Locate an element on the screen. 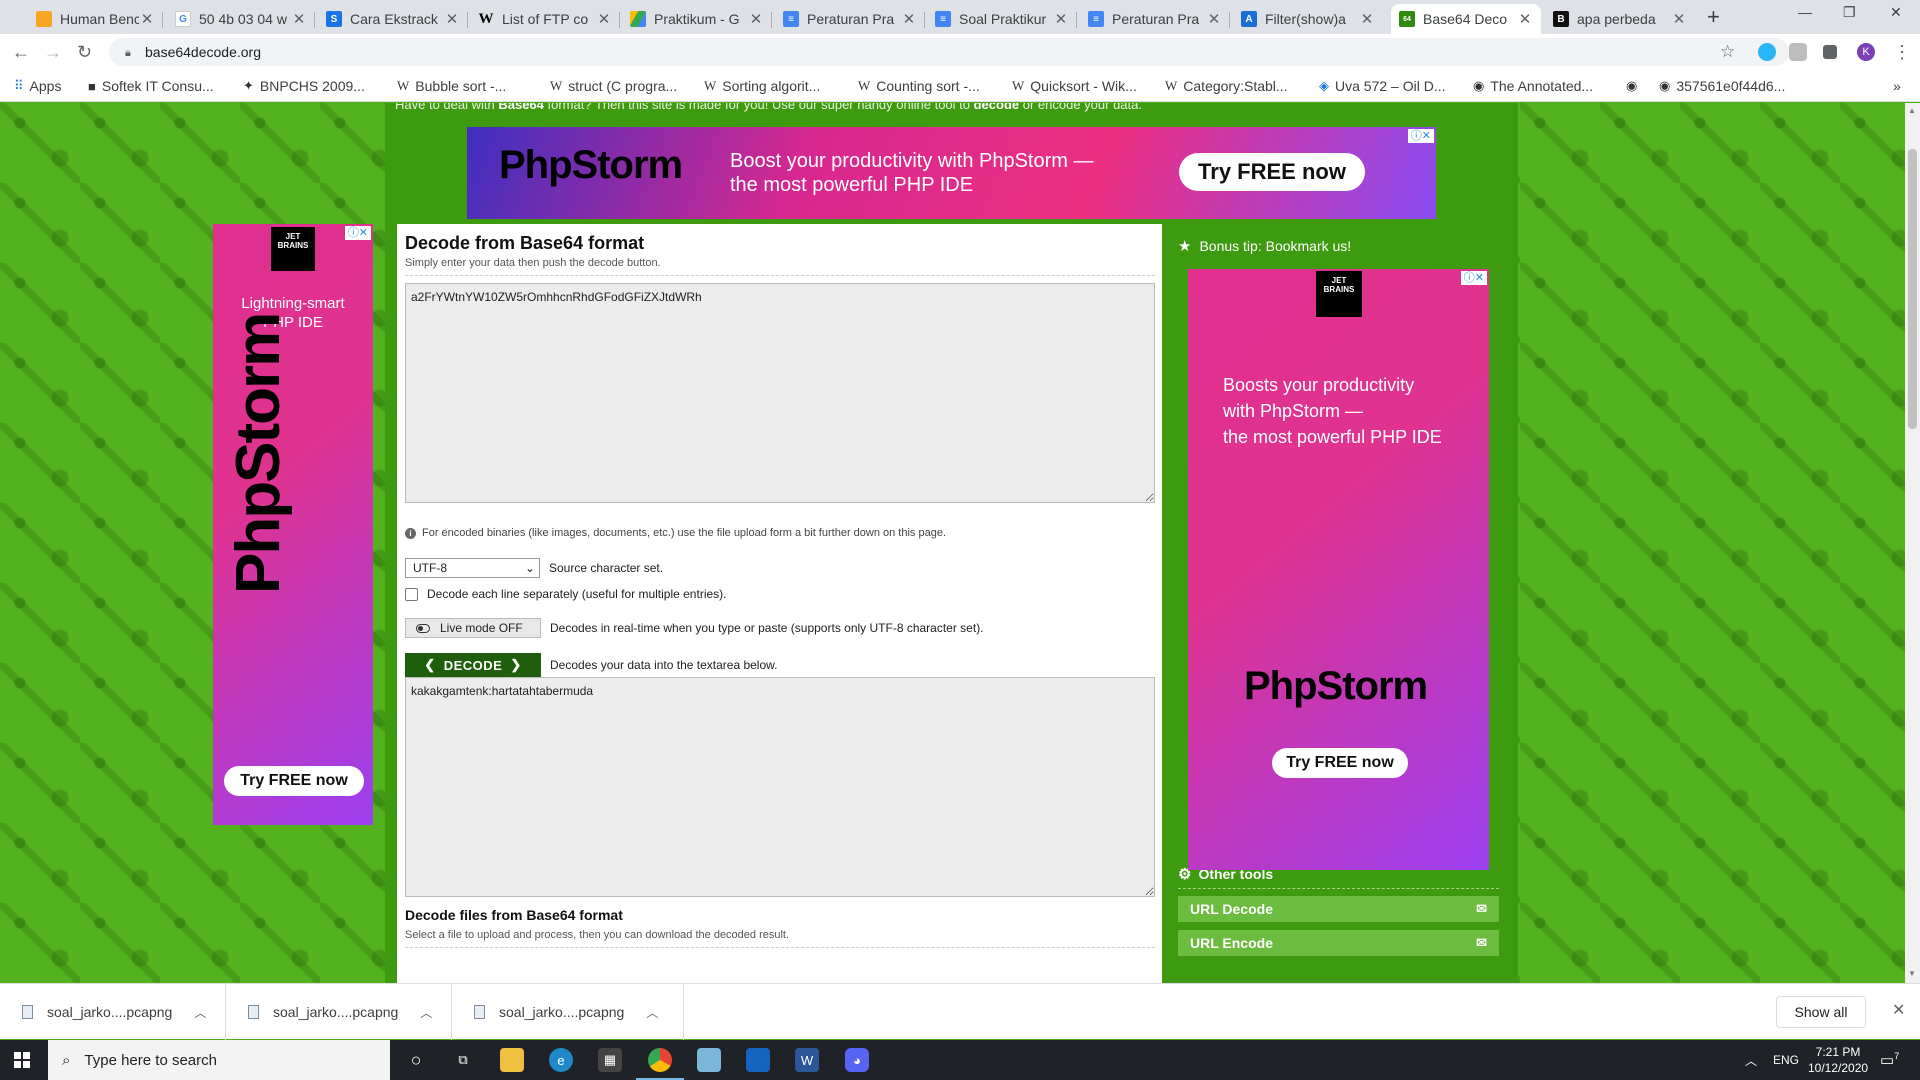 This screenshot has height=1080, width=1920. base64-icon: 64 is located at coordinates (1407, 19).